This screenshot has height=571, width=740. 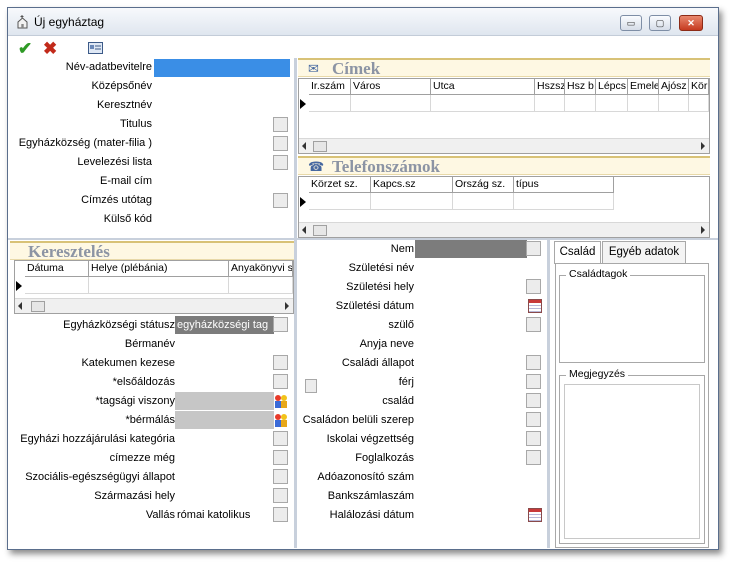 What do you see at coordinates (280, 124) in the screenshot?
I see `titulus-dropdown-button` at bounding box center [280, 124].